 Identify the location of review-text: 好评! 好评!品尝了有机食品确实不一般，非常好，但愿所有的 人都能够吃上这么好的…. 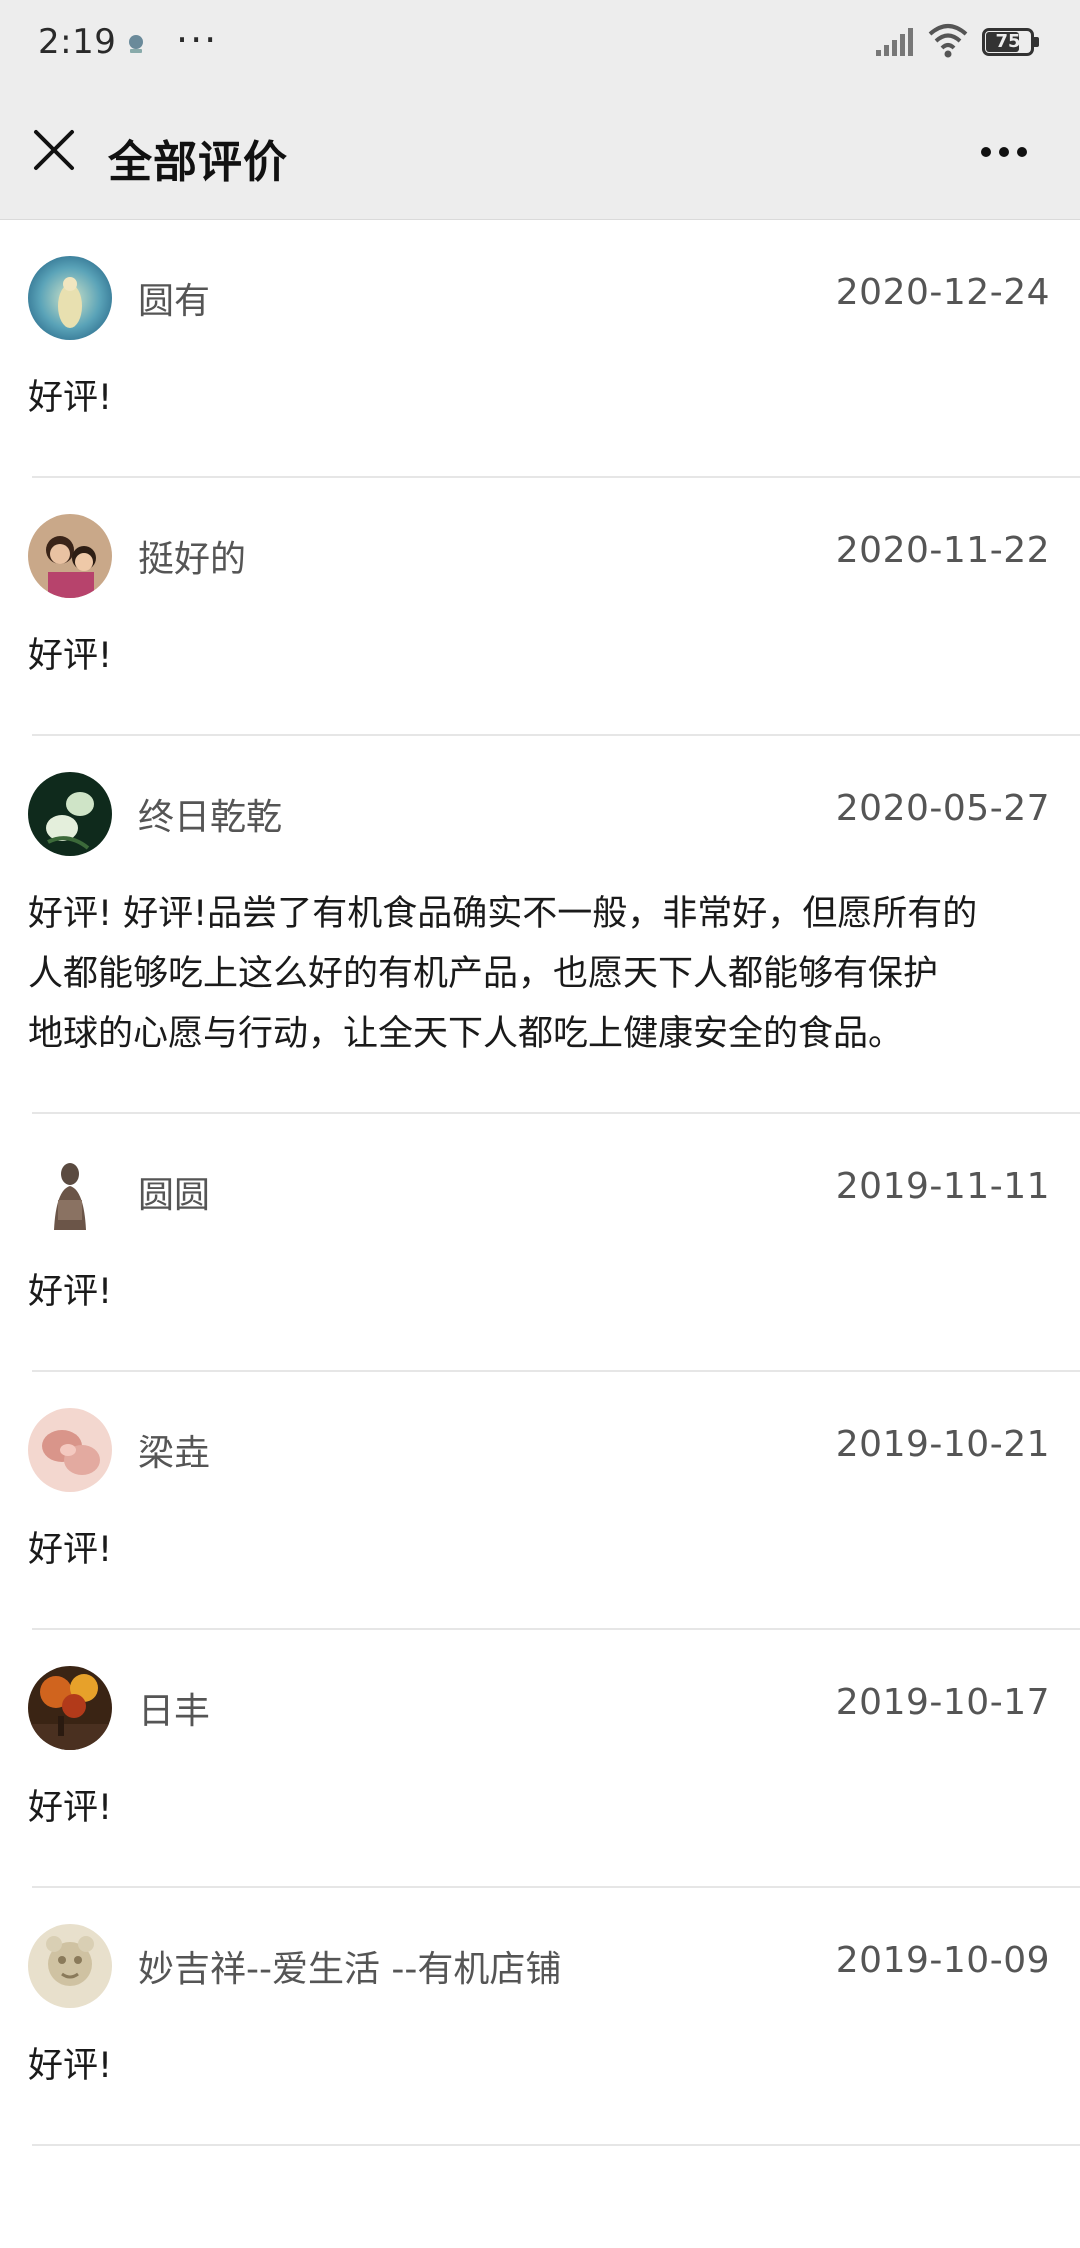
(503, 974).